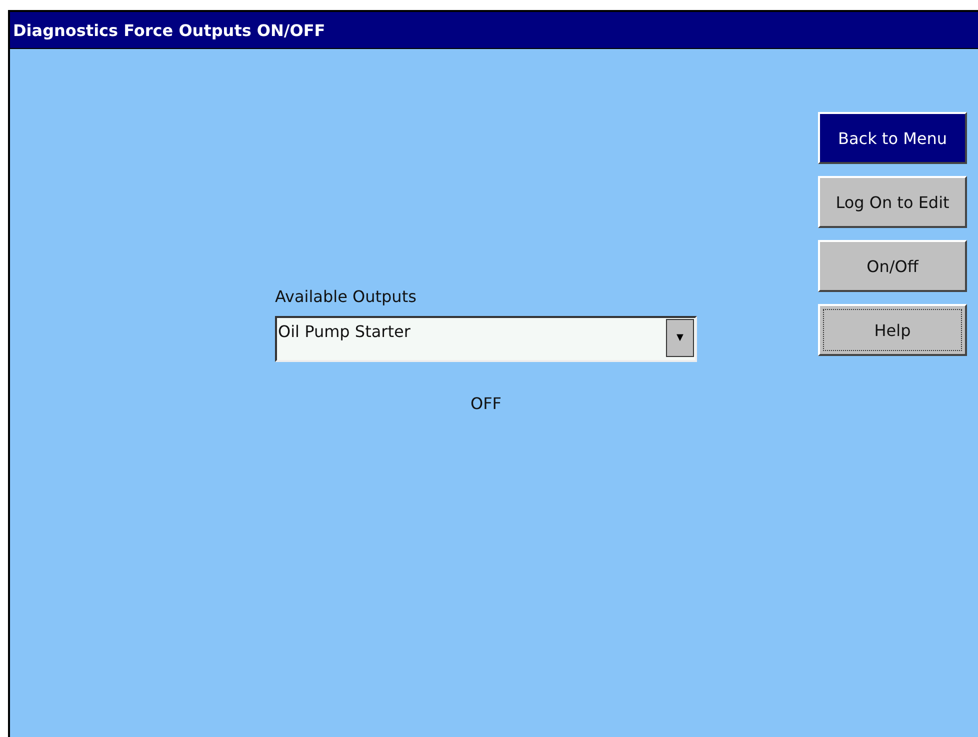 The height and width of the screenshot is (737, 978). What do you see at coordinates (892, 266) in the screenshot?
I see `menu-button: On/Off` at bounding box center [892, 266].